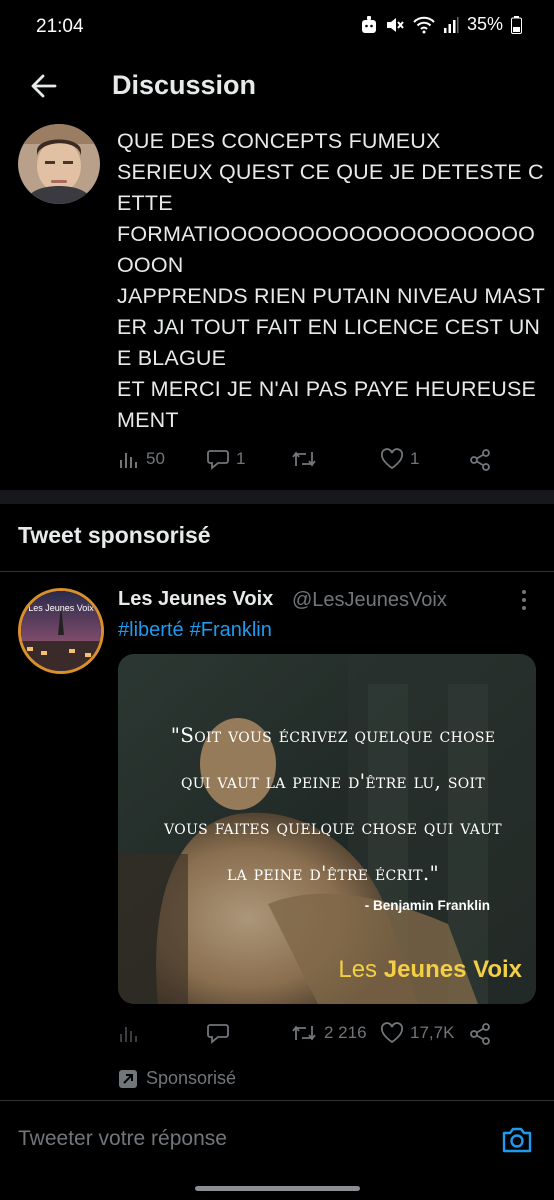 This screenshot has width=554, height=1200. I want to click on status-time: 21:04, so click(60, 26).